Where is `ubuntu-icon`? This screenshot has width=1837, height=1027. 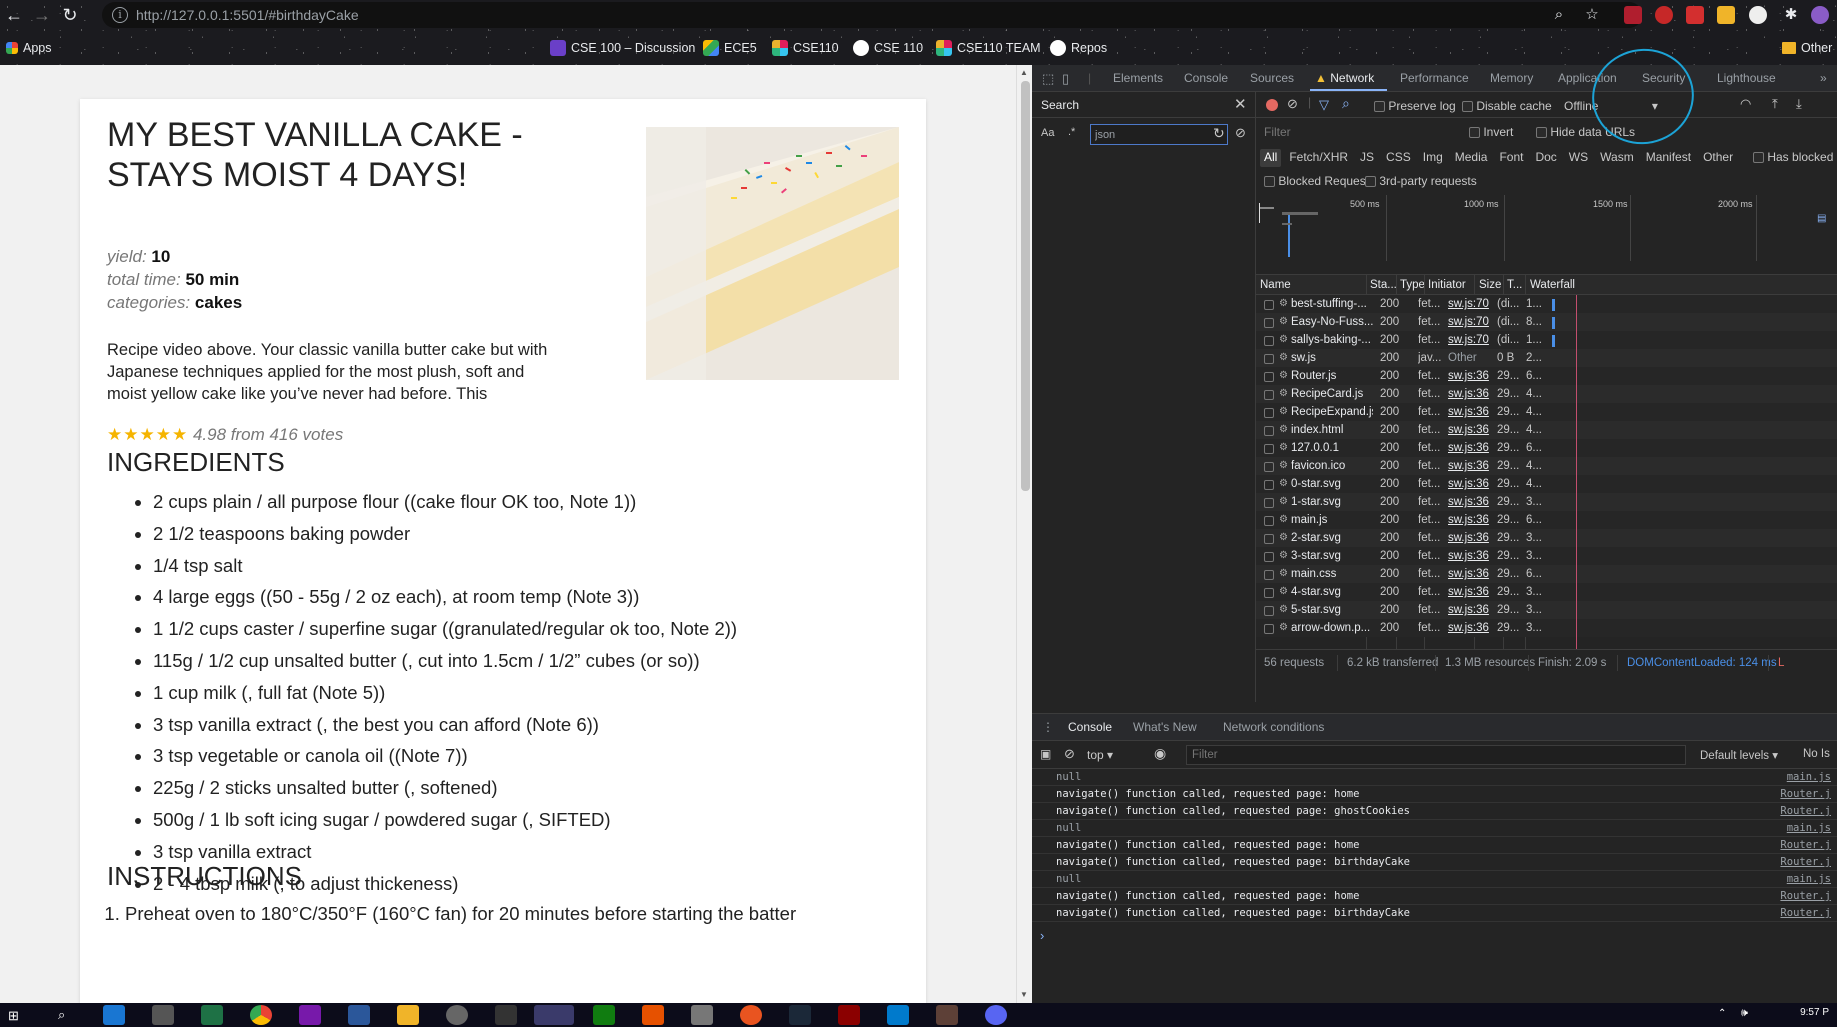 ubuntu-icon is located at coordinates (751, 1015).